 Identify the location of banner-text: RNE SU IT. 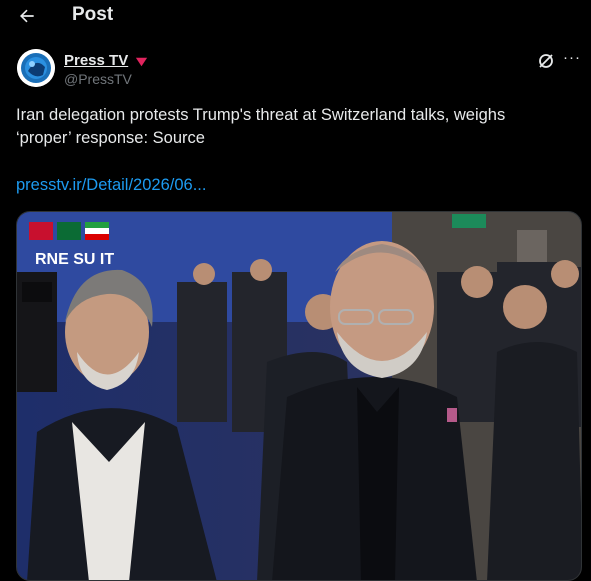
(74, 259).